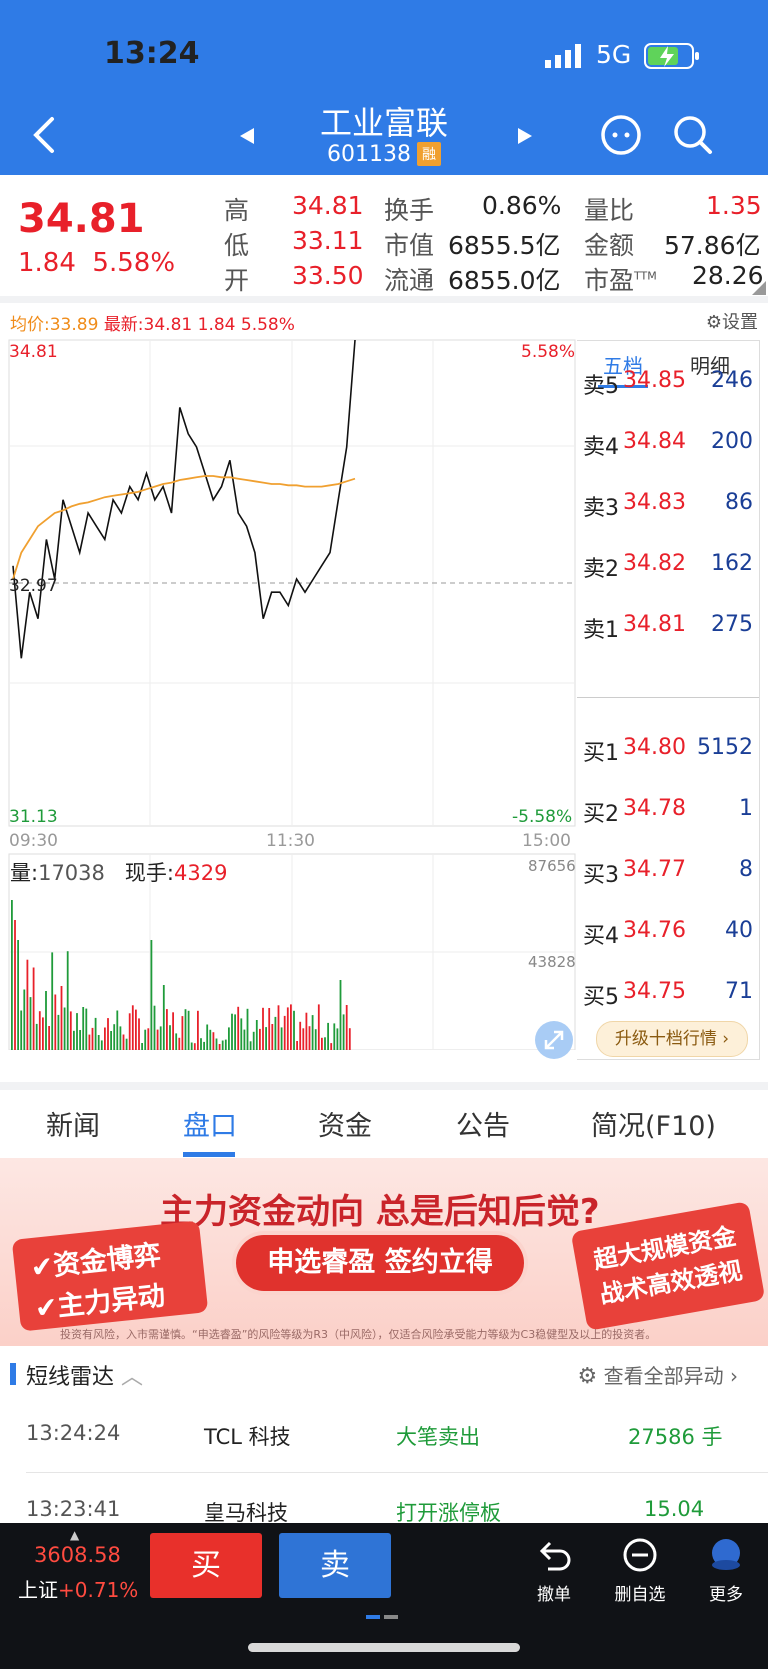 The image size is (768, 1669). Describe the element at coordinates (184, 499) in the screenshot. I see `price-line` at that location.